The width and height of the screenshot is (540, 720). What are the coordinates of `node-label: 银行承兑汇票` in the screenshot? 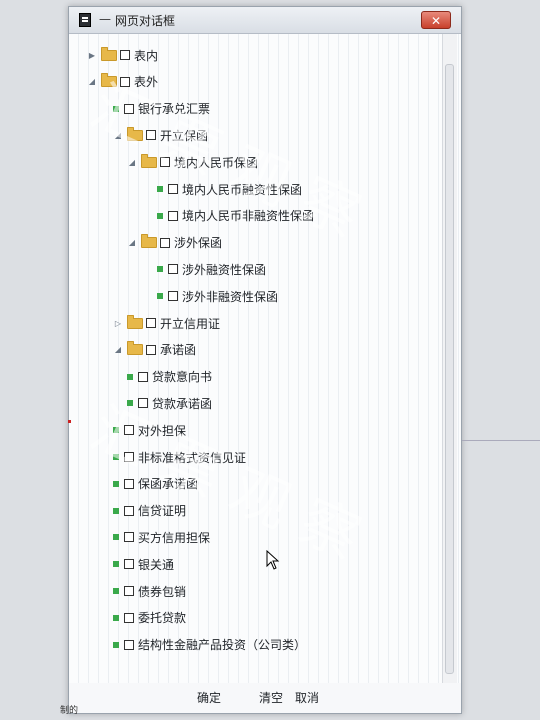 It's located at (174, 109).